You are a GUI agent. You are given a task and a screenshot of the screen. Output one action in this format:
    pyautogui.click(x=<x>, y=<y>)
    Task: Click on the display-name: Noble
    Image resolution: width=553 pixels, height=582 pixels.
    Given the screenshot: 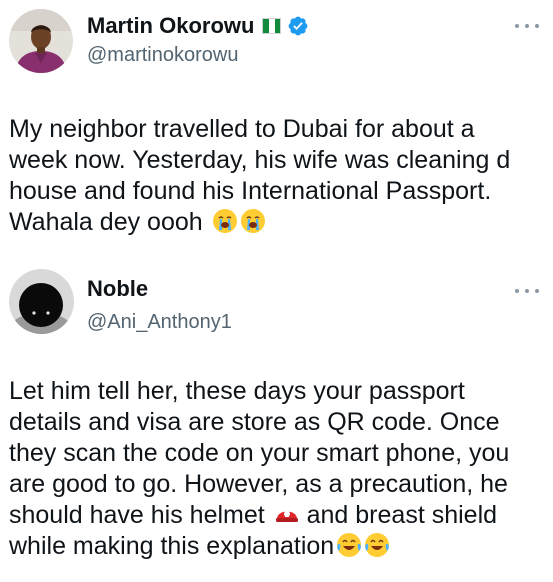 What is the action you would take?
    pyautogui.click(x=117, y=289)
    